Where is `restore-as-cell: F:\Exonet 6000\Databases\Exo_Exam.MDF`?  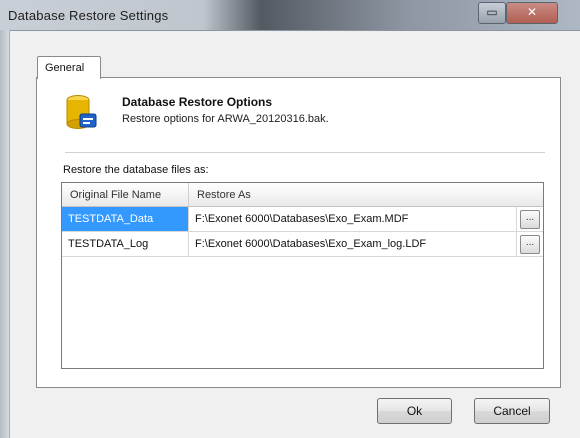 restore-as-cell: F:\Exonet 6000\Databases\Exo_Exam.MDF is located at coordinates (353, 219).